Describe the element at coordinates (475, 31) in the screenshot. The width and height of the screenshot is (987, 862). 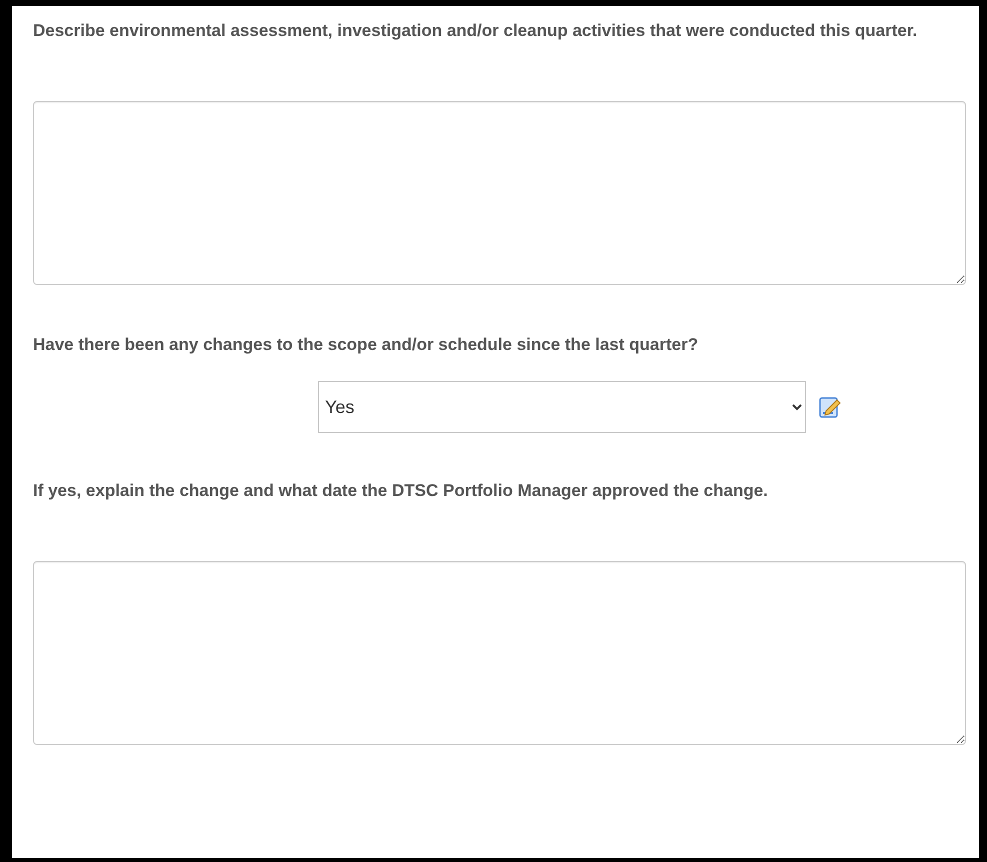
I see `question-label: Describe environmental assessment, investigation and/or cleanup activities that were conducted this quarter.` at that location.